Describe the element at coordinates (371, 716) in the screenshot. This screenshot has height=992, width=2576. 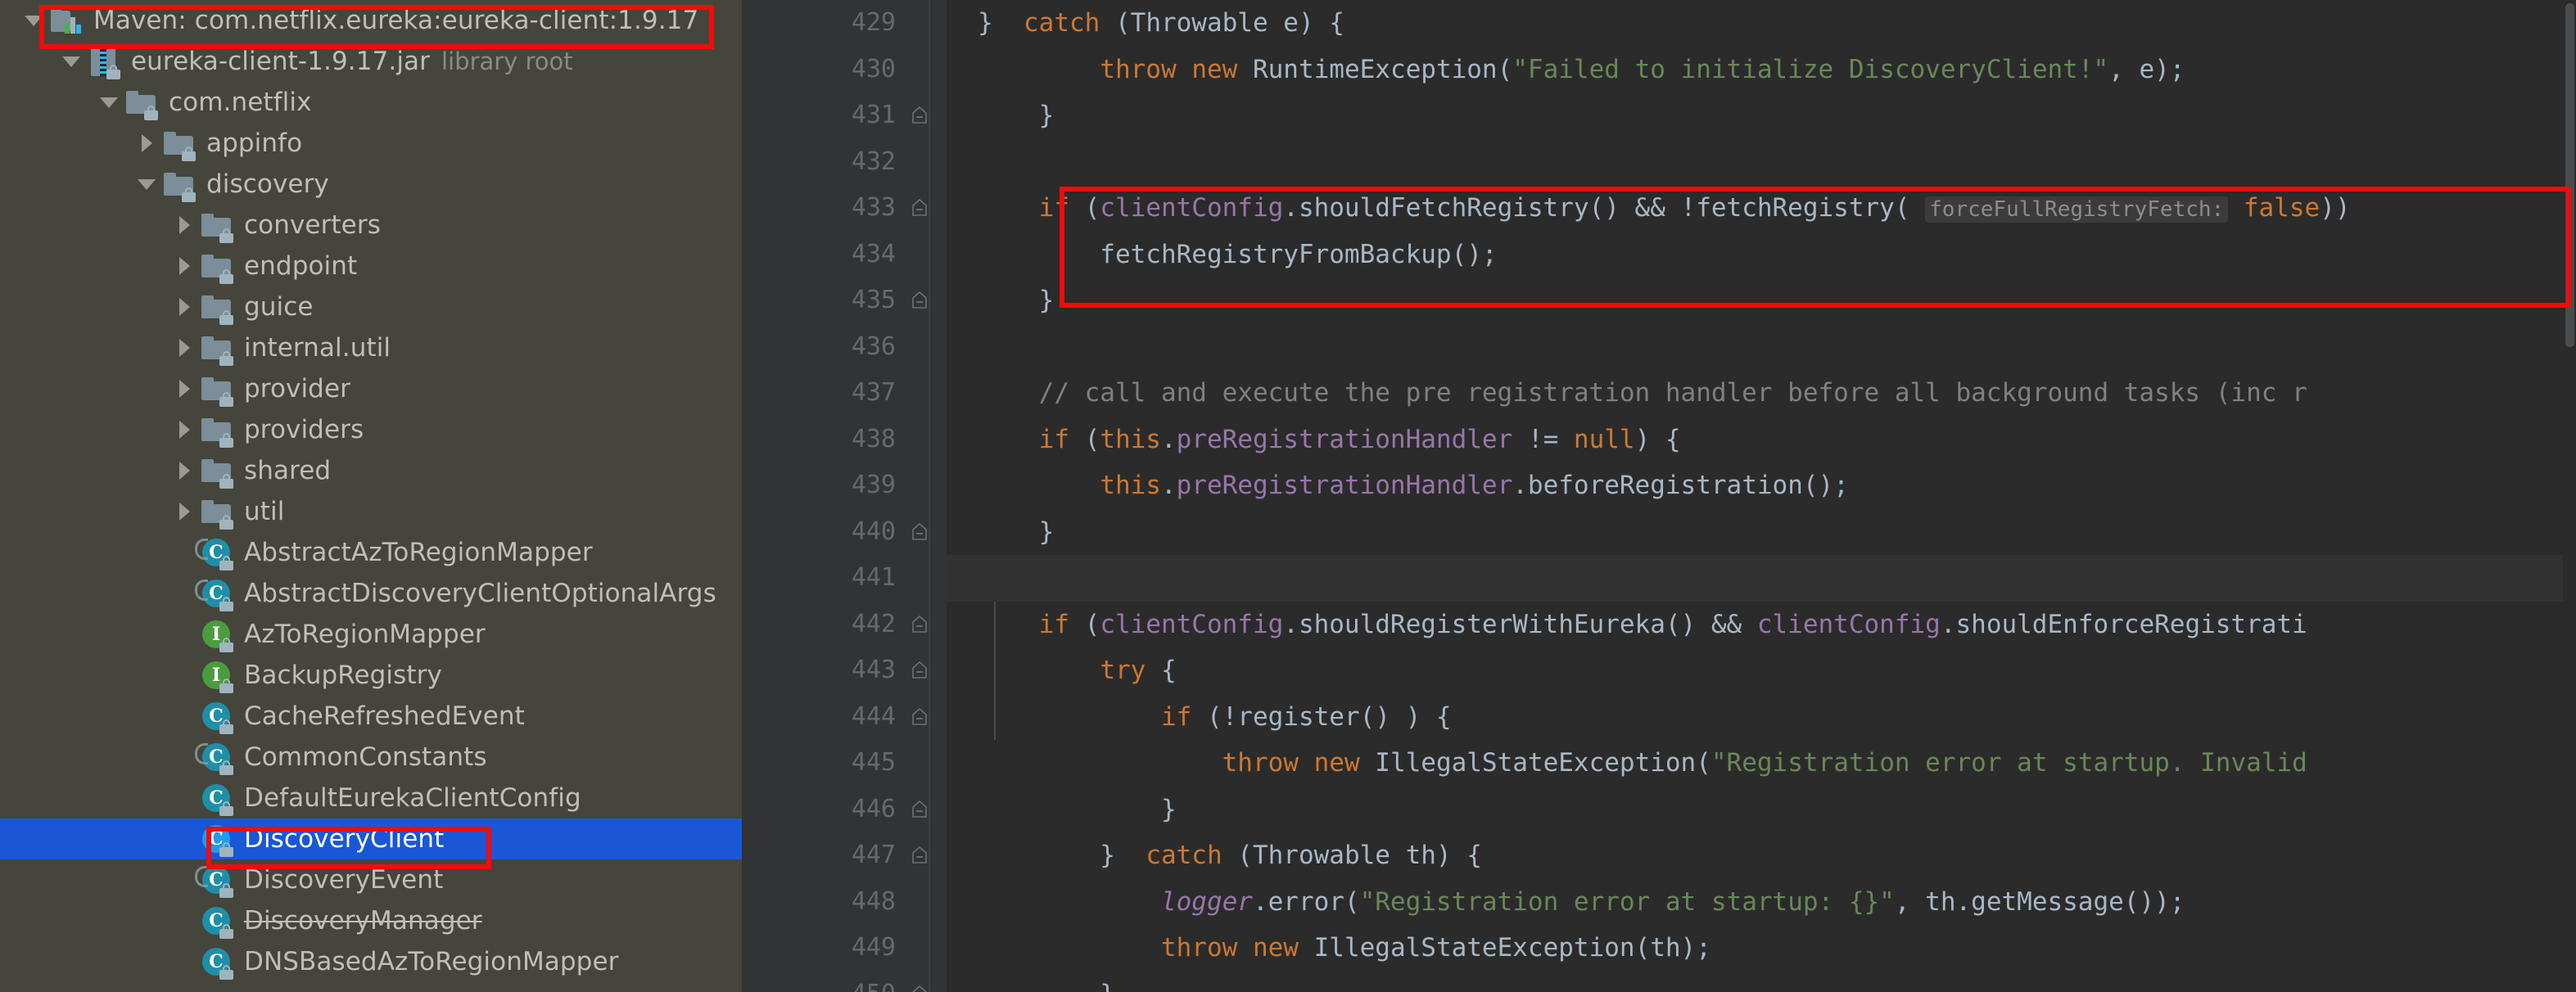
I see `tree-item-class: C CacheRefreshedEvent` at that location.